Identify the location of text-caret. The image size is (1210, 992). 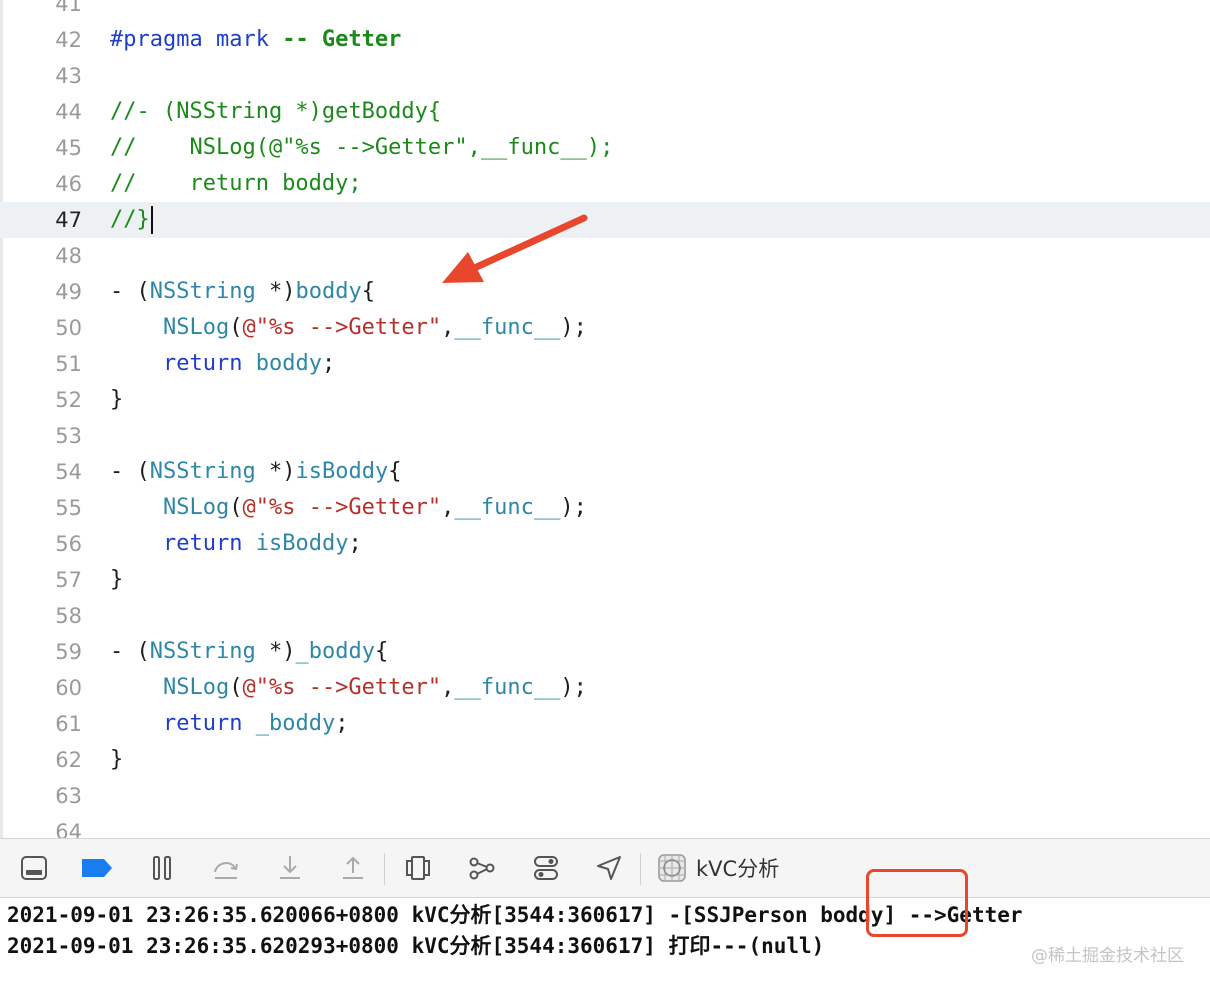
(151, 220).